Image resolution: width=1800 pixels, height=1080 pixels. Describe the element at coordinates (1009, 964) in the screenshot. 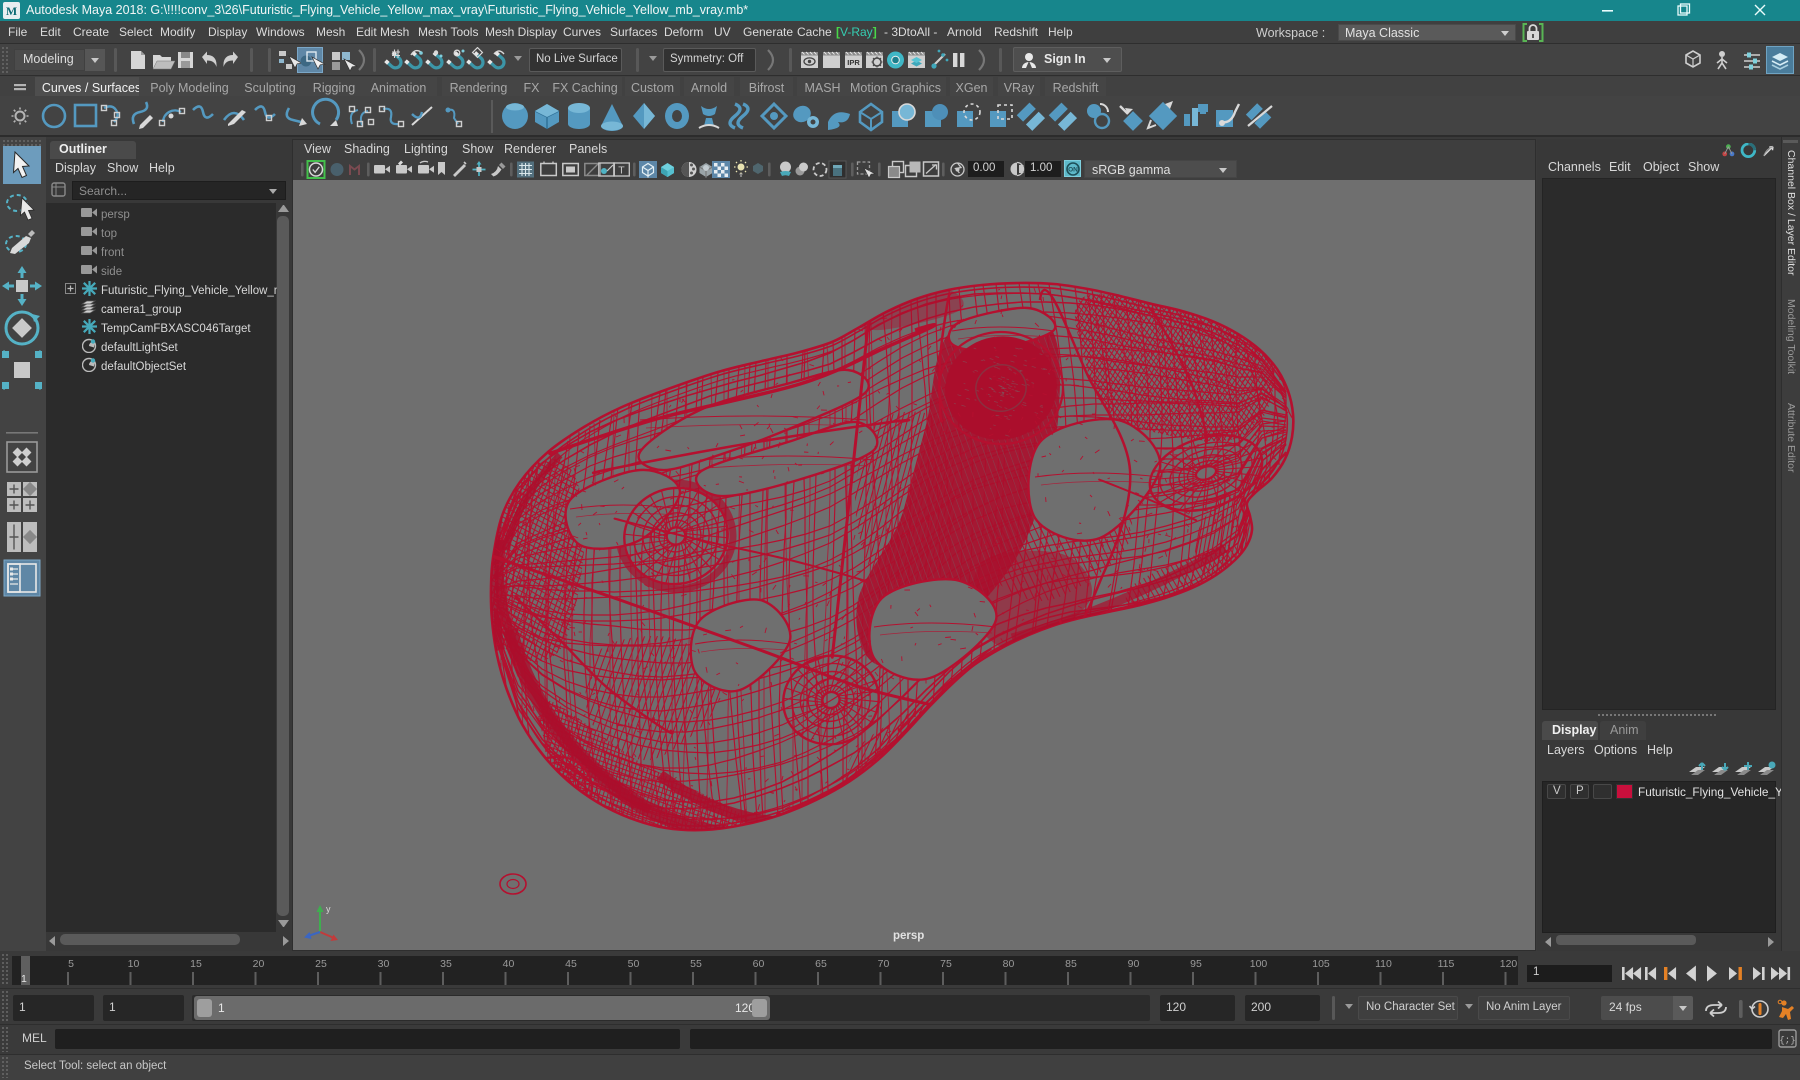

I see `svg-text: 80` at that location.